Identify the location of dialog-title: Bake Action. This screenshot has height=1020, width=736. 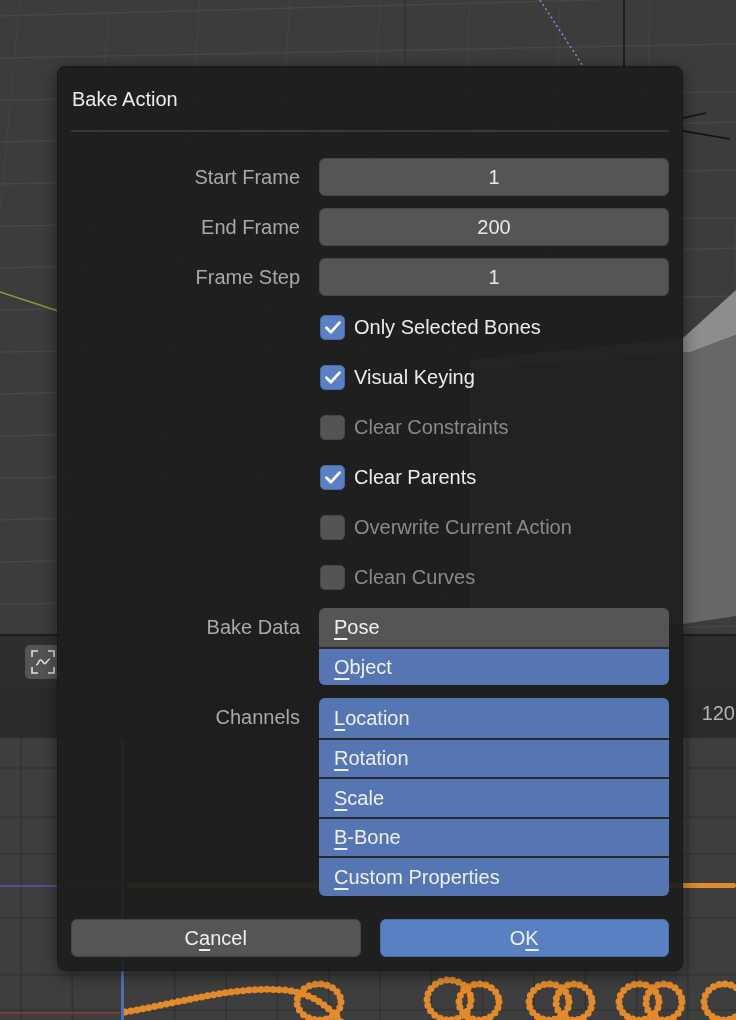
(125, 99).